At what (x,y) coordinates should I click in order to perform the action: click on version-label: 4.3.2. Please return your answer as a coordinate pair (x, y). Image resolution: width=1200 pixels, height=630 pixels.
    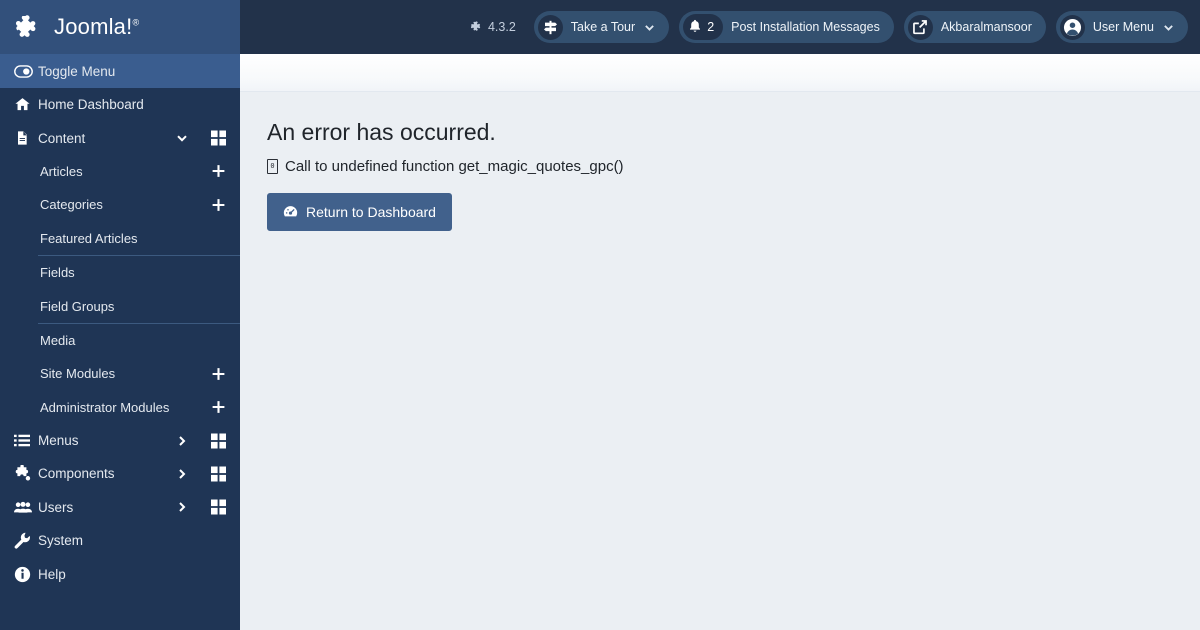
    Looking at the image, I should click on (501, 27).